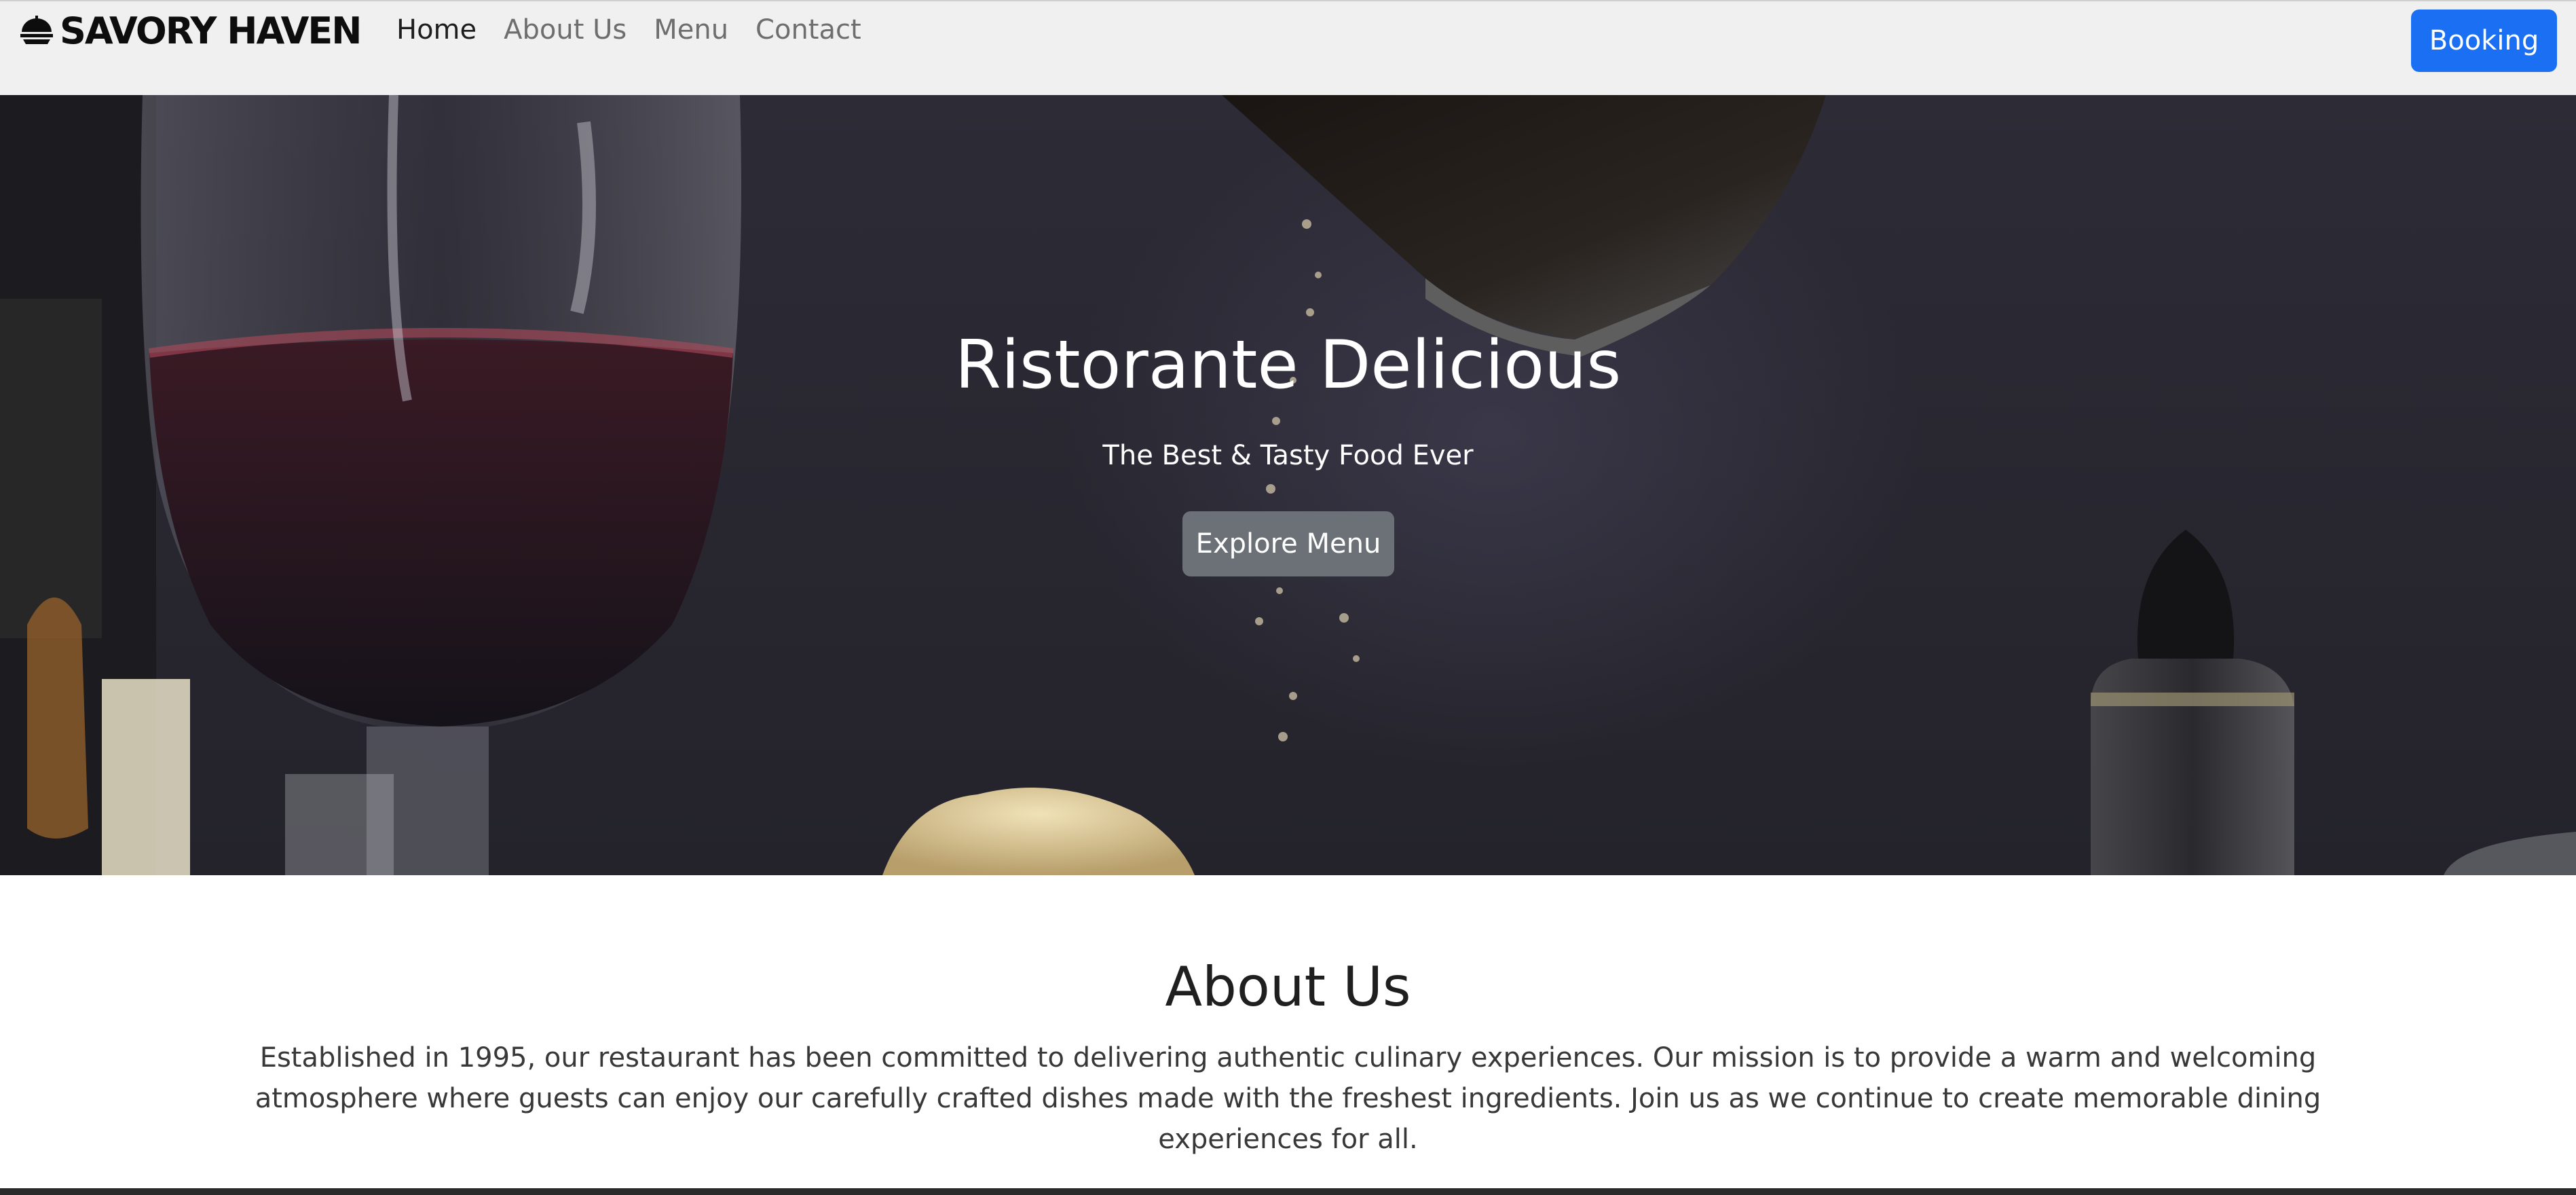  I want to click on footer-edge, so click(1288, 1191).